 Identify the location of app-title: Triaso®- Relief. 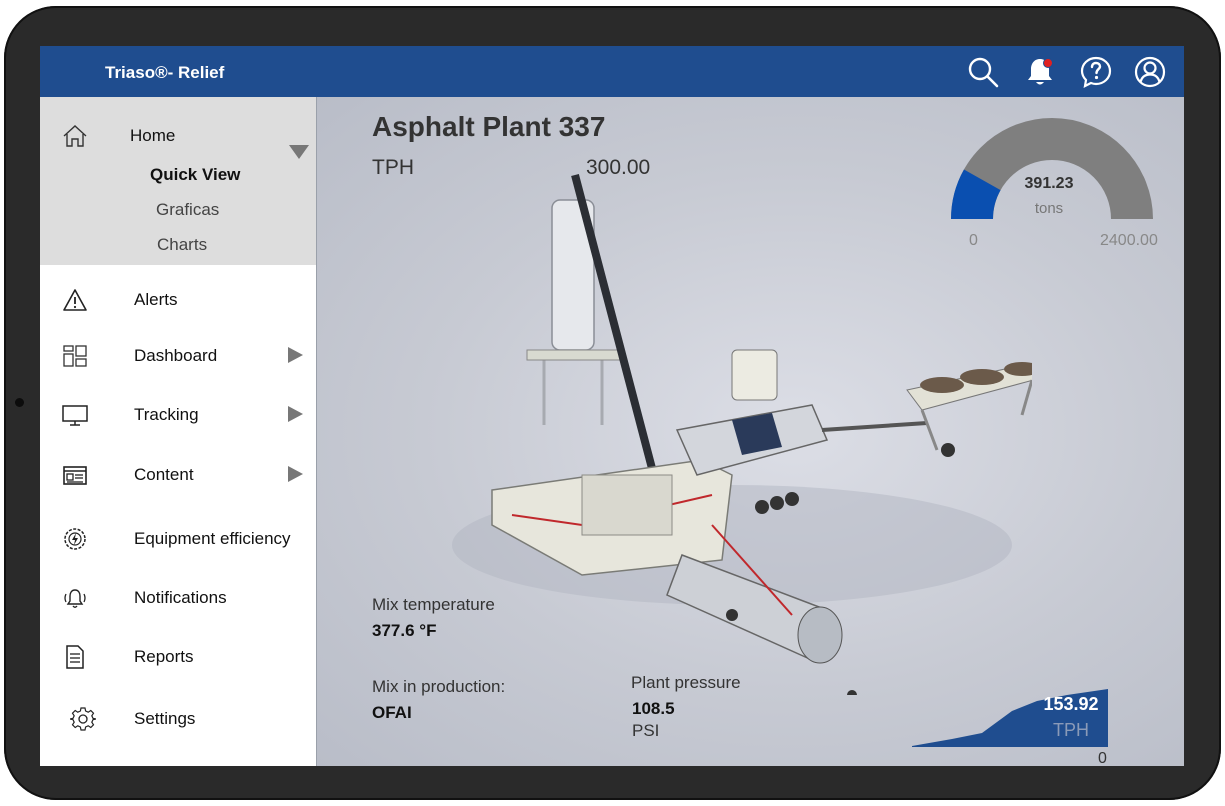
(165, 72).